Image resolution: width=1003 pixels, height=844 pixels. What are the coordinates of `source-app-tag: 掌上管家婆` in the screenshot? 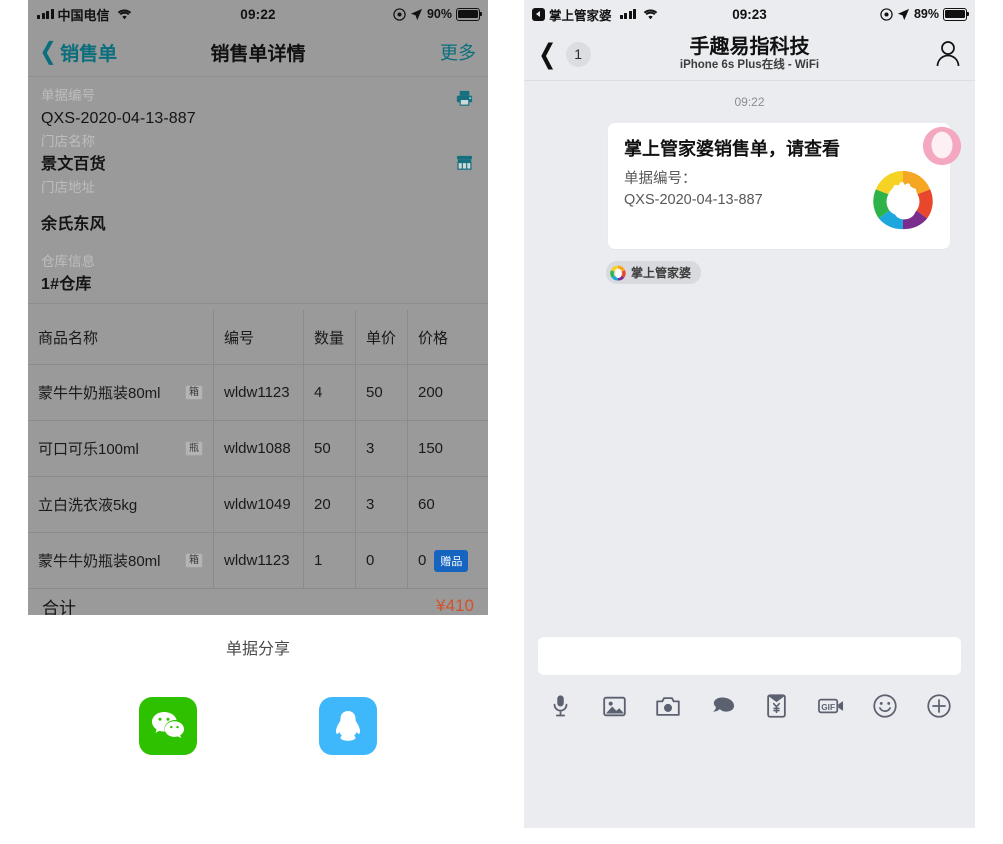 It's located at (654, 272).